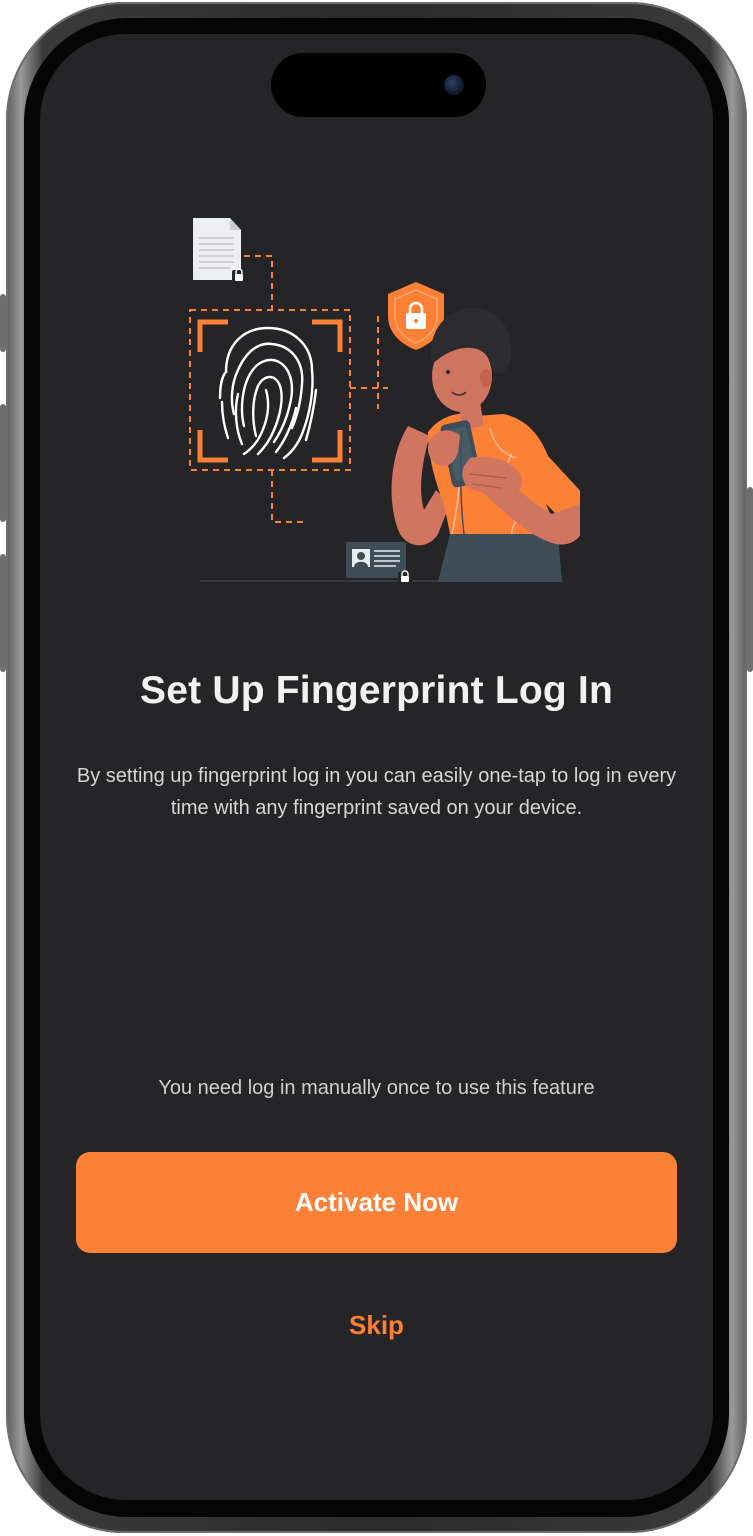  What do you see at coordinates (376, 690) in the screenshot?
I see `page-title: Set Up Fingerprint Log In` at bounding box center [376, 690].